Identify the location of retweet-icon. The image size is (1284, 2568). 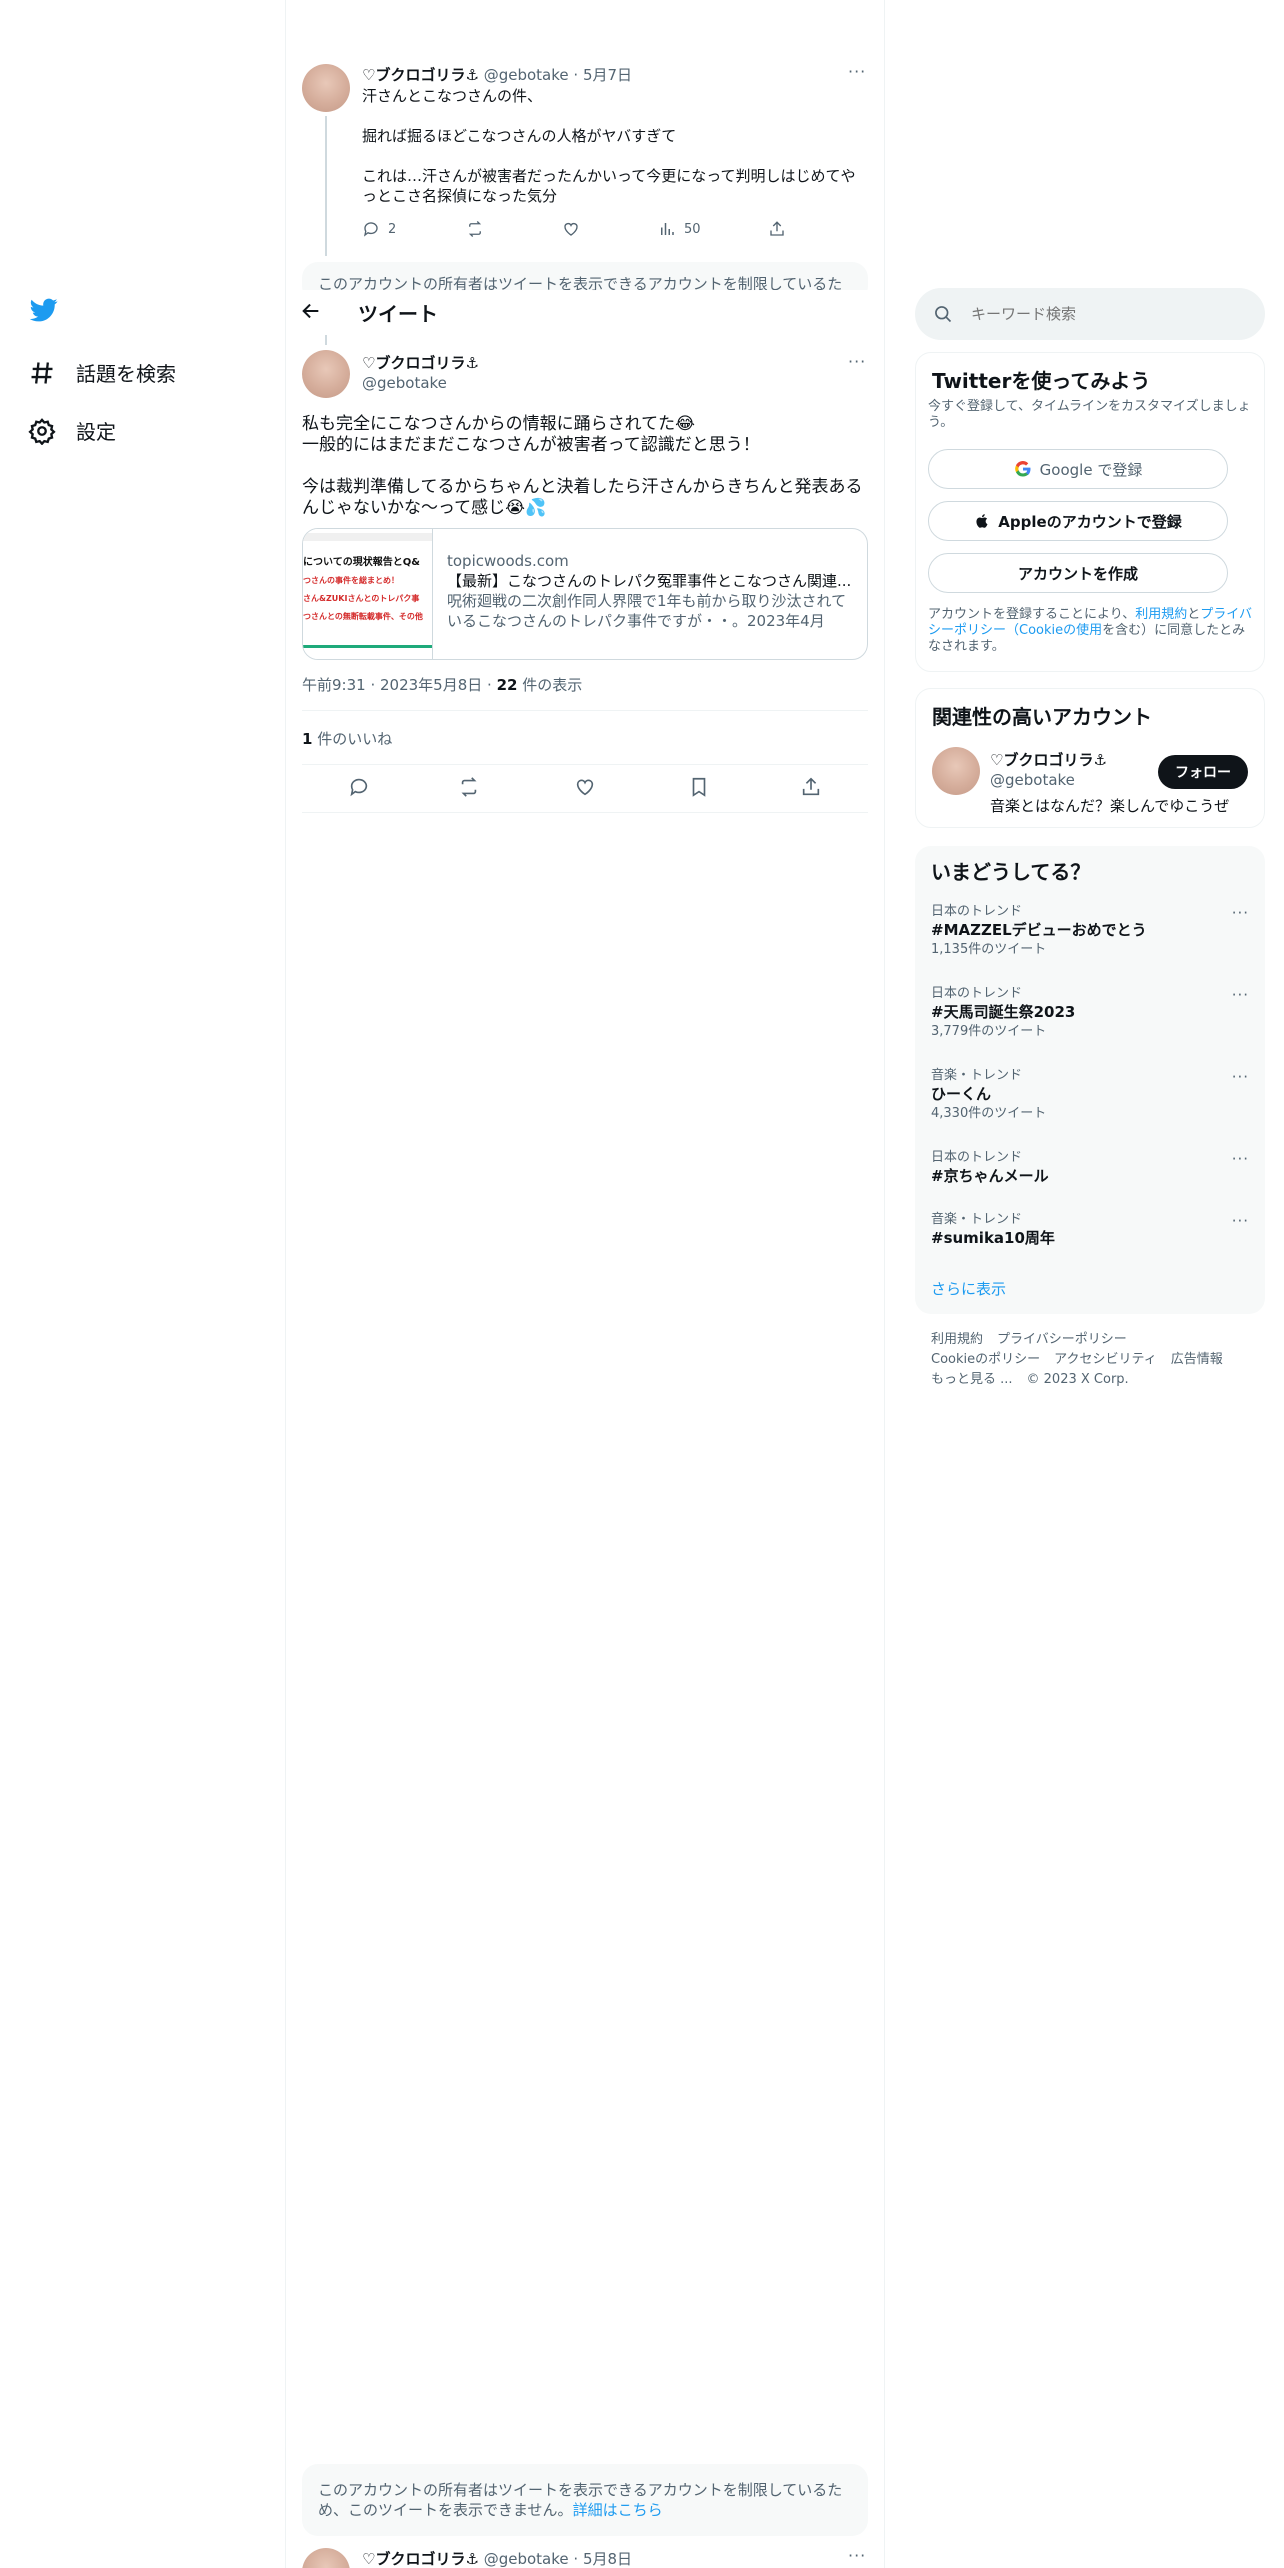
(475, 229).